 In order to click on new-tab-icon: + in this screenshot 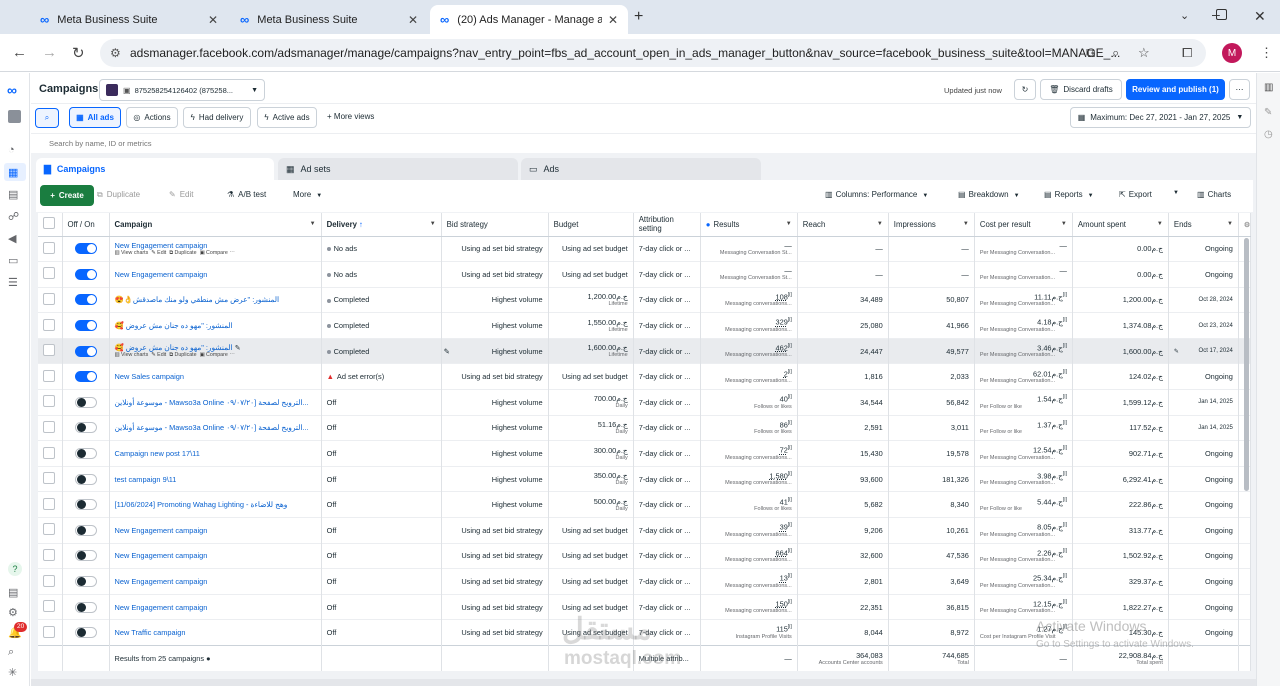, I will do `click(638, 17)`.